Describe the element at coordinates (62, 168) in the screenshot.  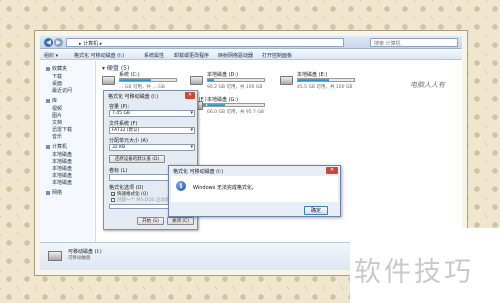
I see `sidebar-item-disk-3: 本地磁盘` at that location.